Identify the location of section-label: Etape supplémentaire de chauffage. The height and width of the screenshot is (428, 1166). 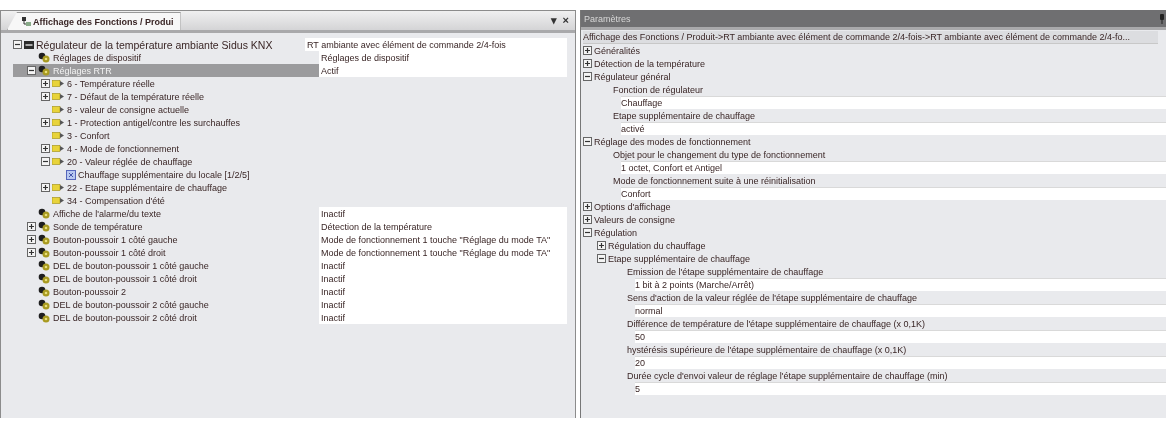
(679, 258).